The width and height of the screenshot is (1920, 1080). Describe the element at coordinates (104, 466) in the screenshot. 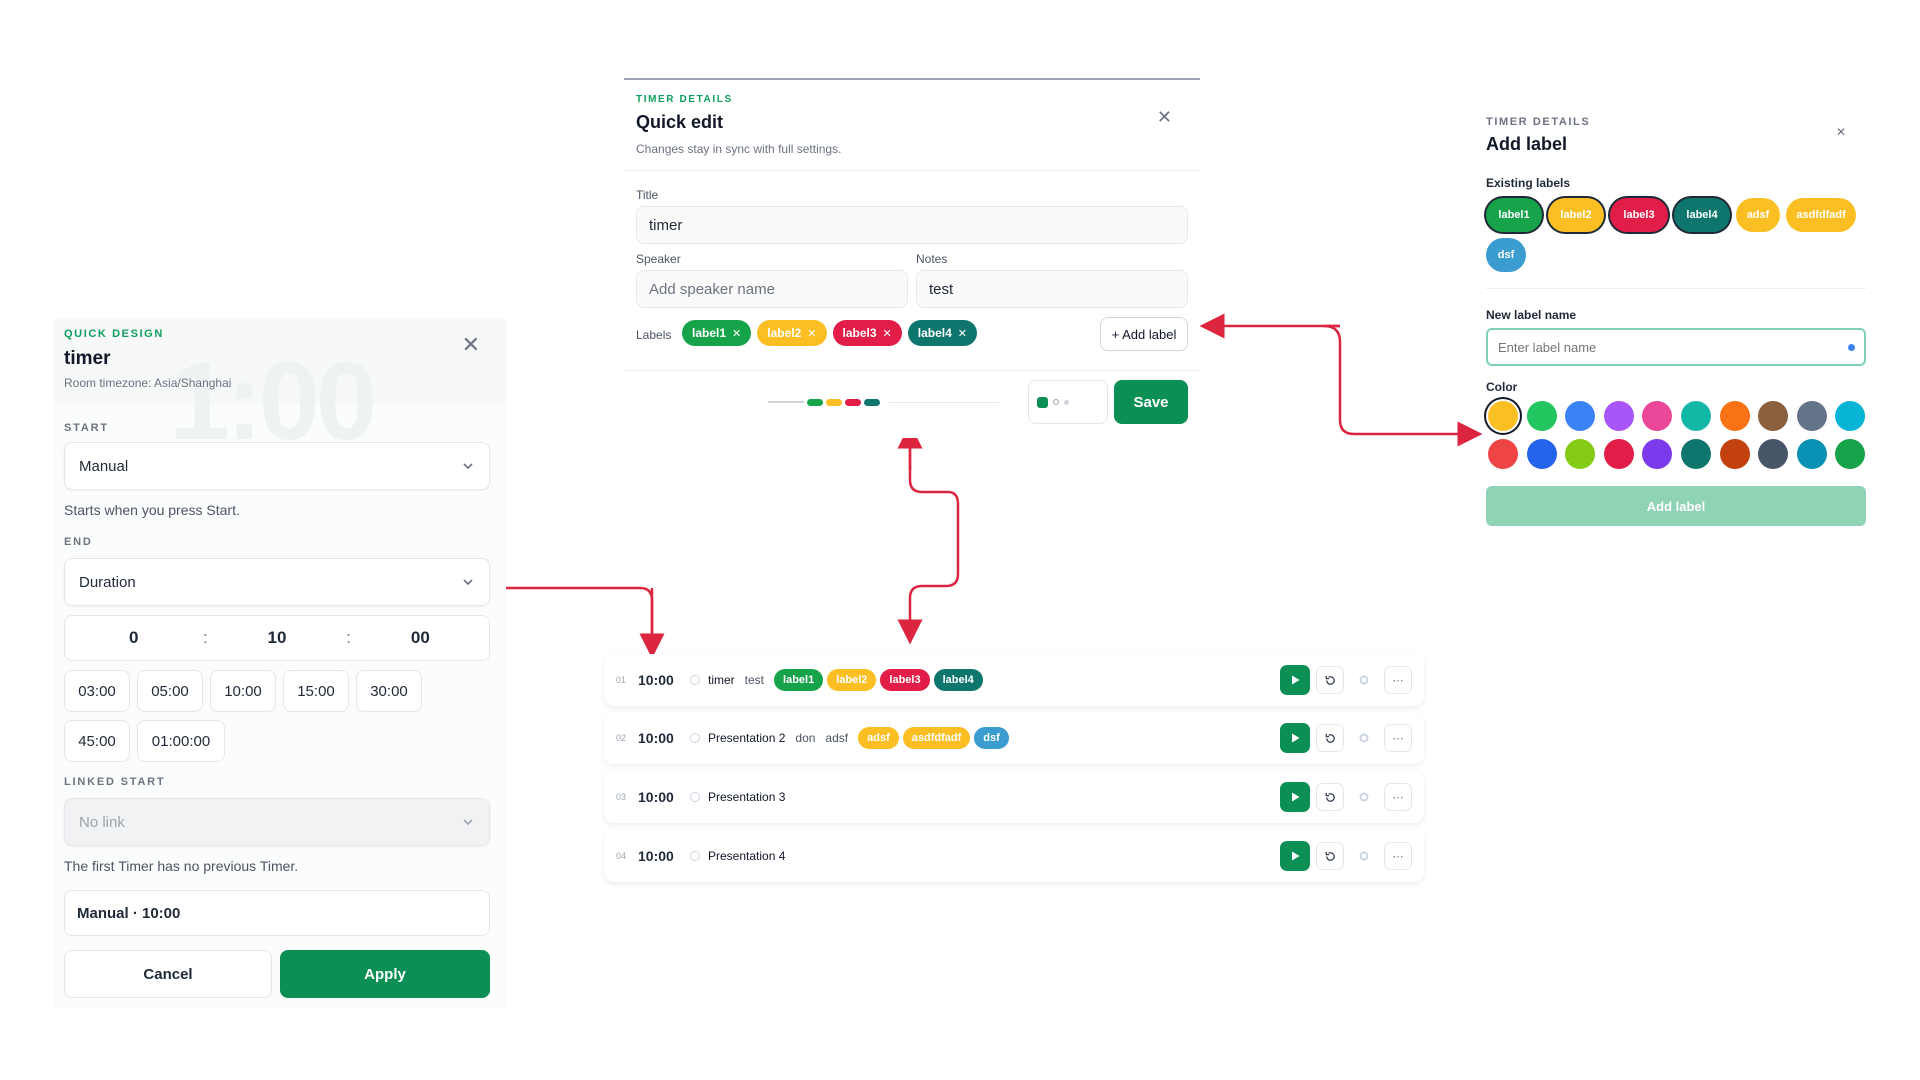

I see `start-select-value: Manual` at that location.